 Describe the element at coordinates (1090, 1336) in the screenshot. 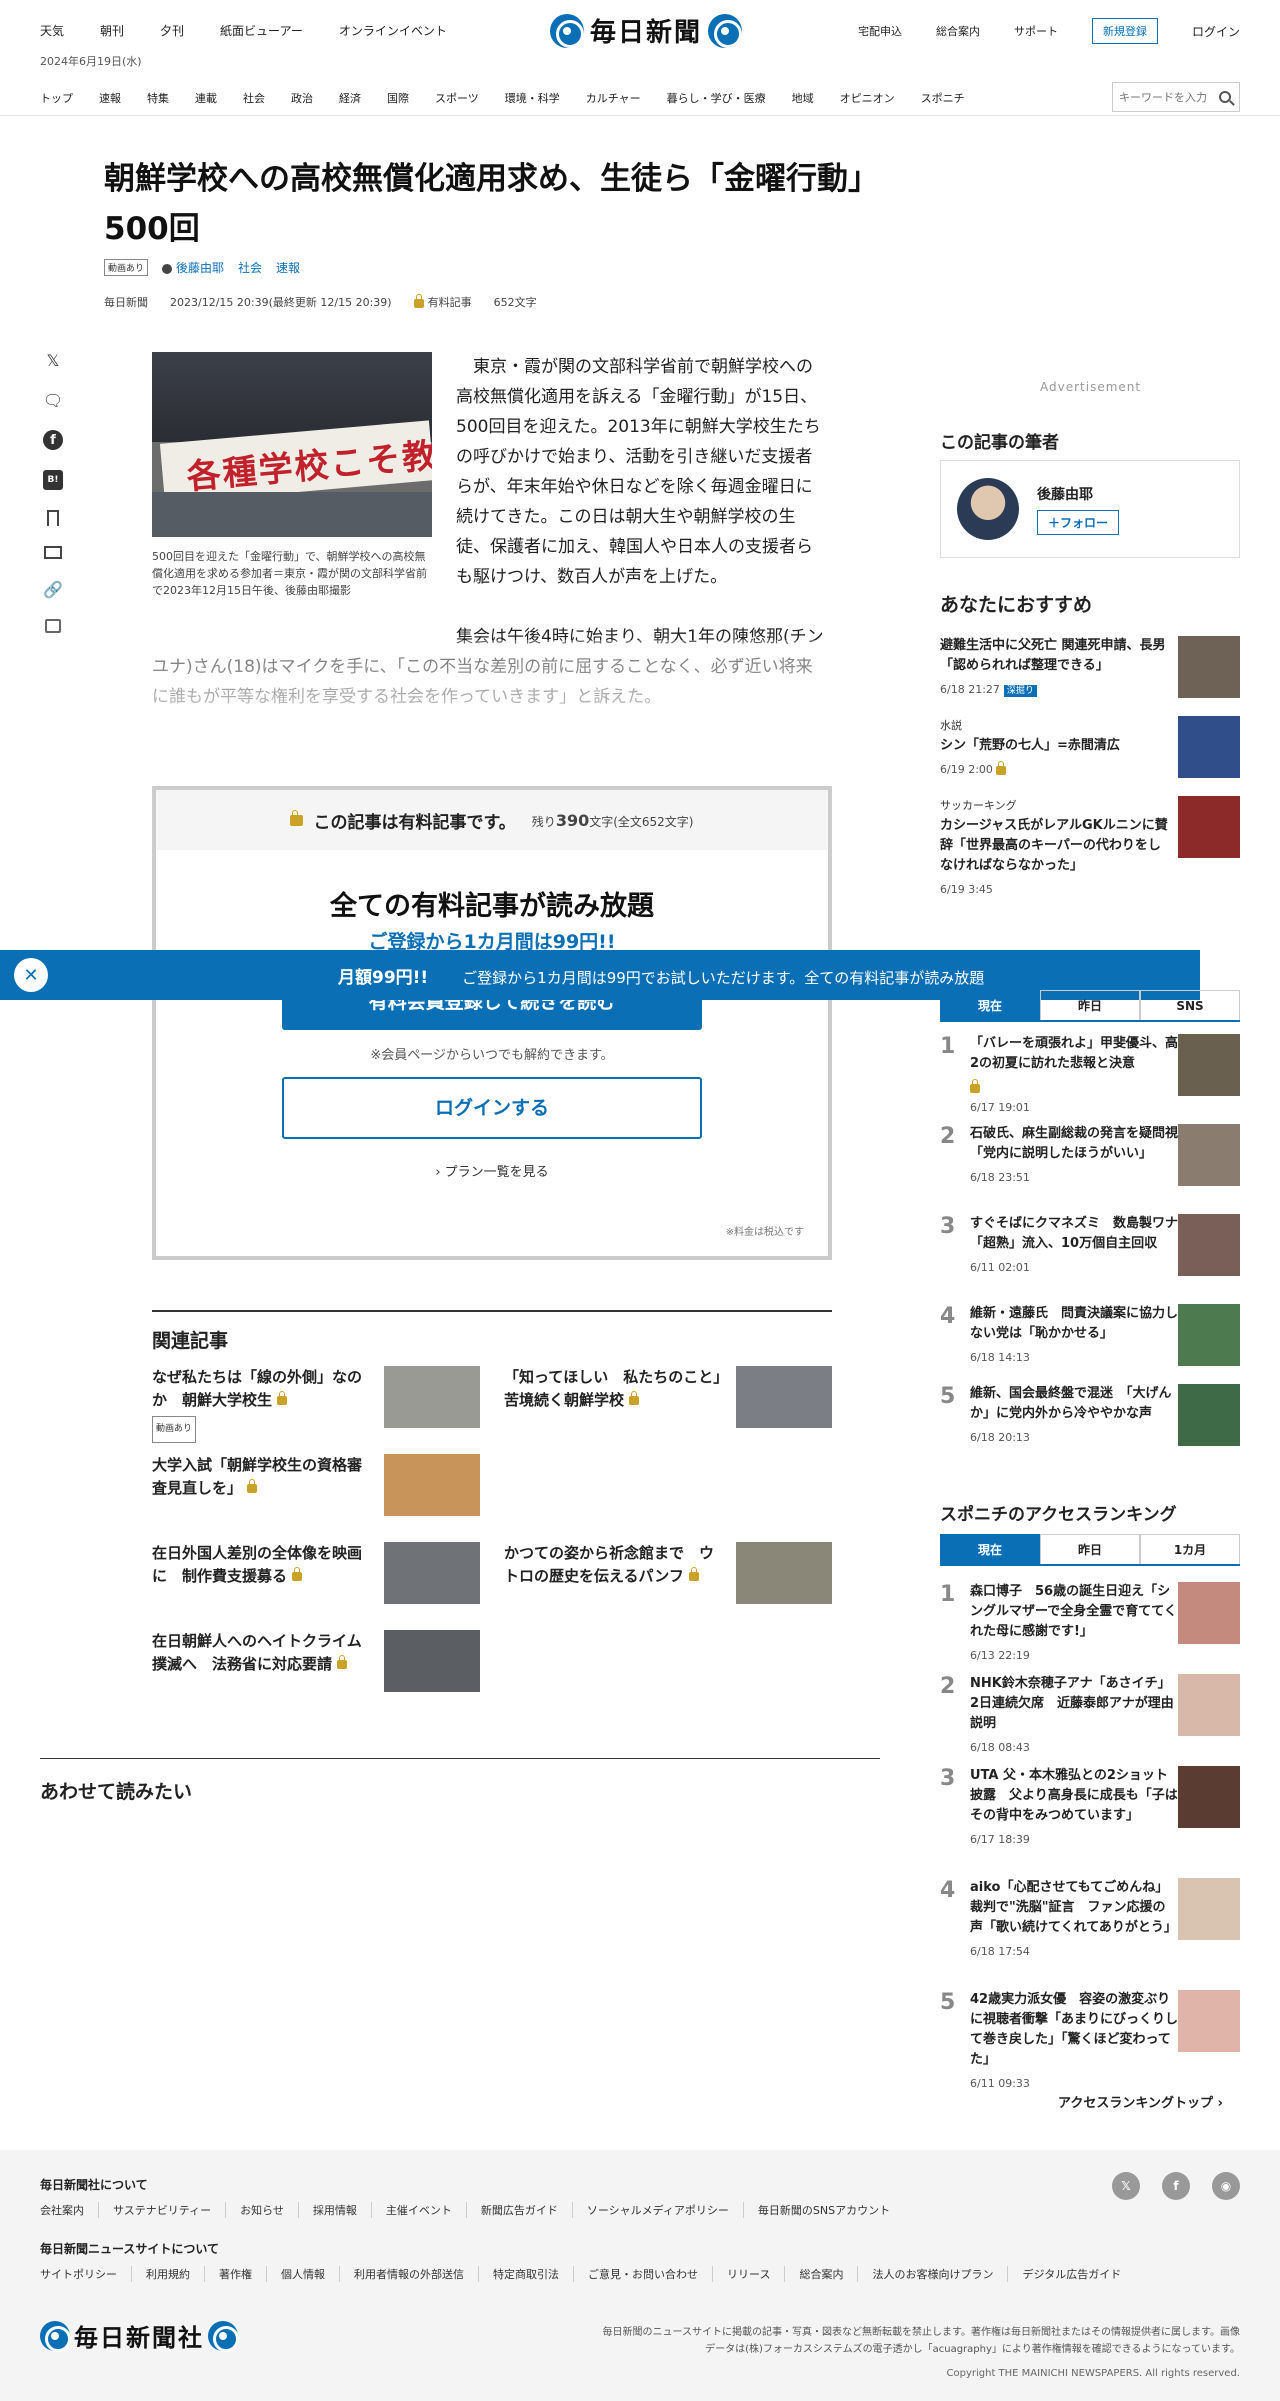

I see `ranking-item: 4 維新・遠藤氏 問責決議案に協力しない党は「恥かかせる」 6/18 14:13` at that location.